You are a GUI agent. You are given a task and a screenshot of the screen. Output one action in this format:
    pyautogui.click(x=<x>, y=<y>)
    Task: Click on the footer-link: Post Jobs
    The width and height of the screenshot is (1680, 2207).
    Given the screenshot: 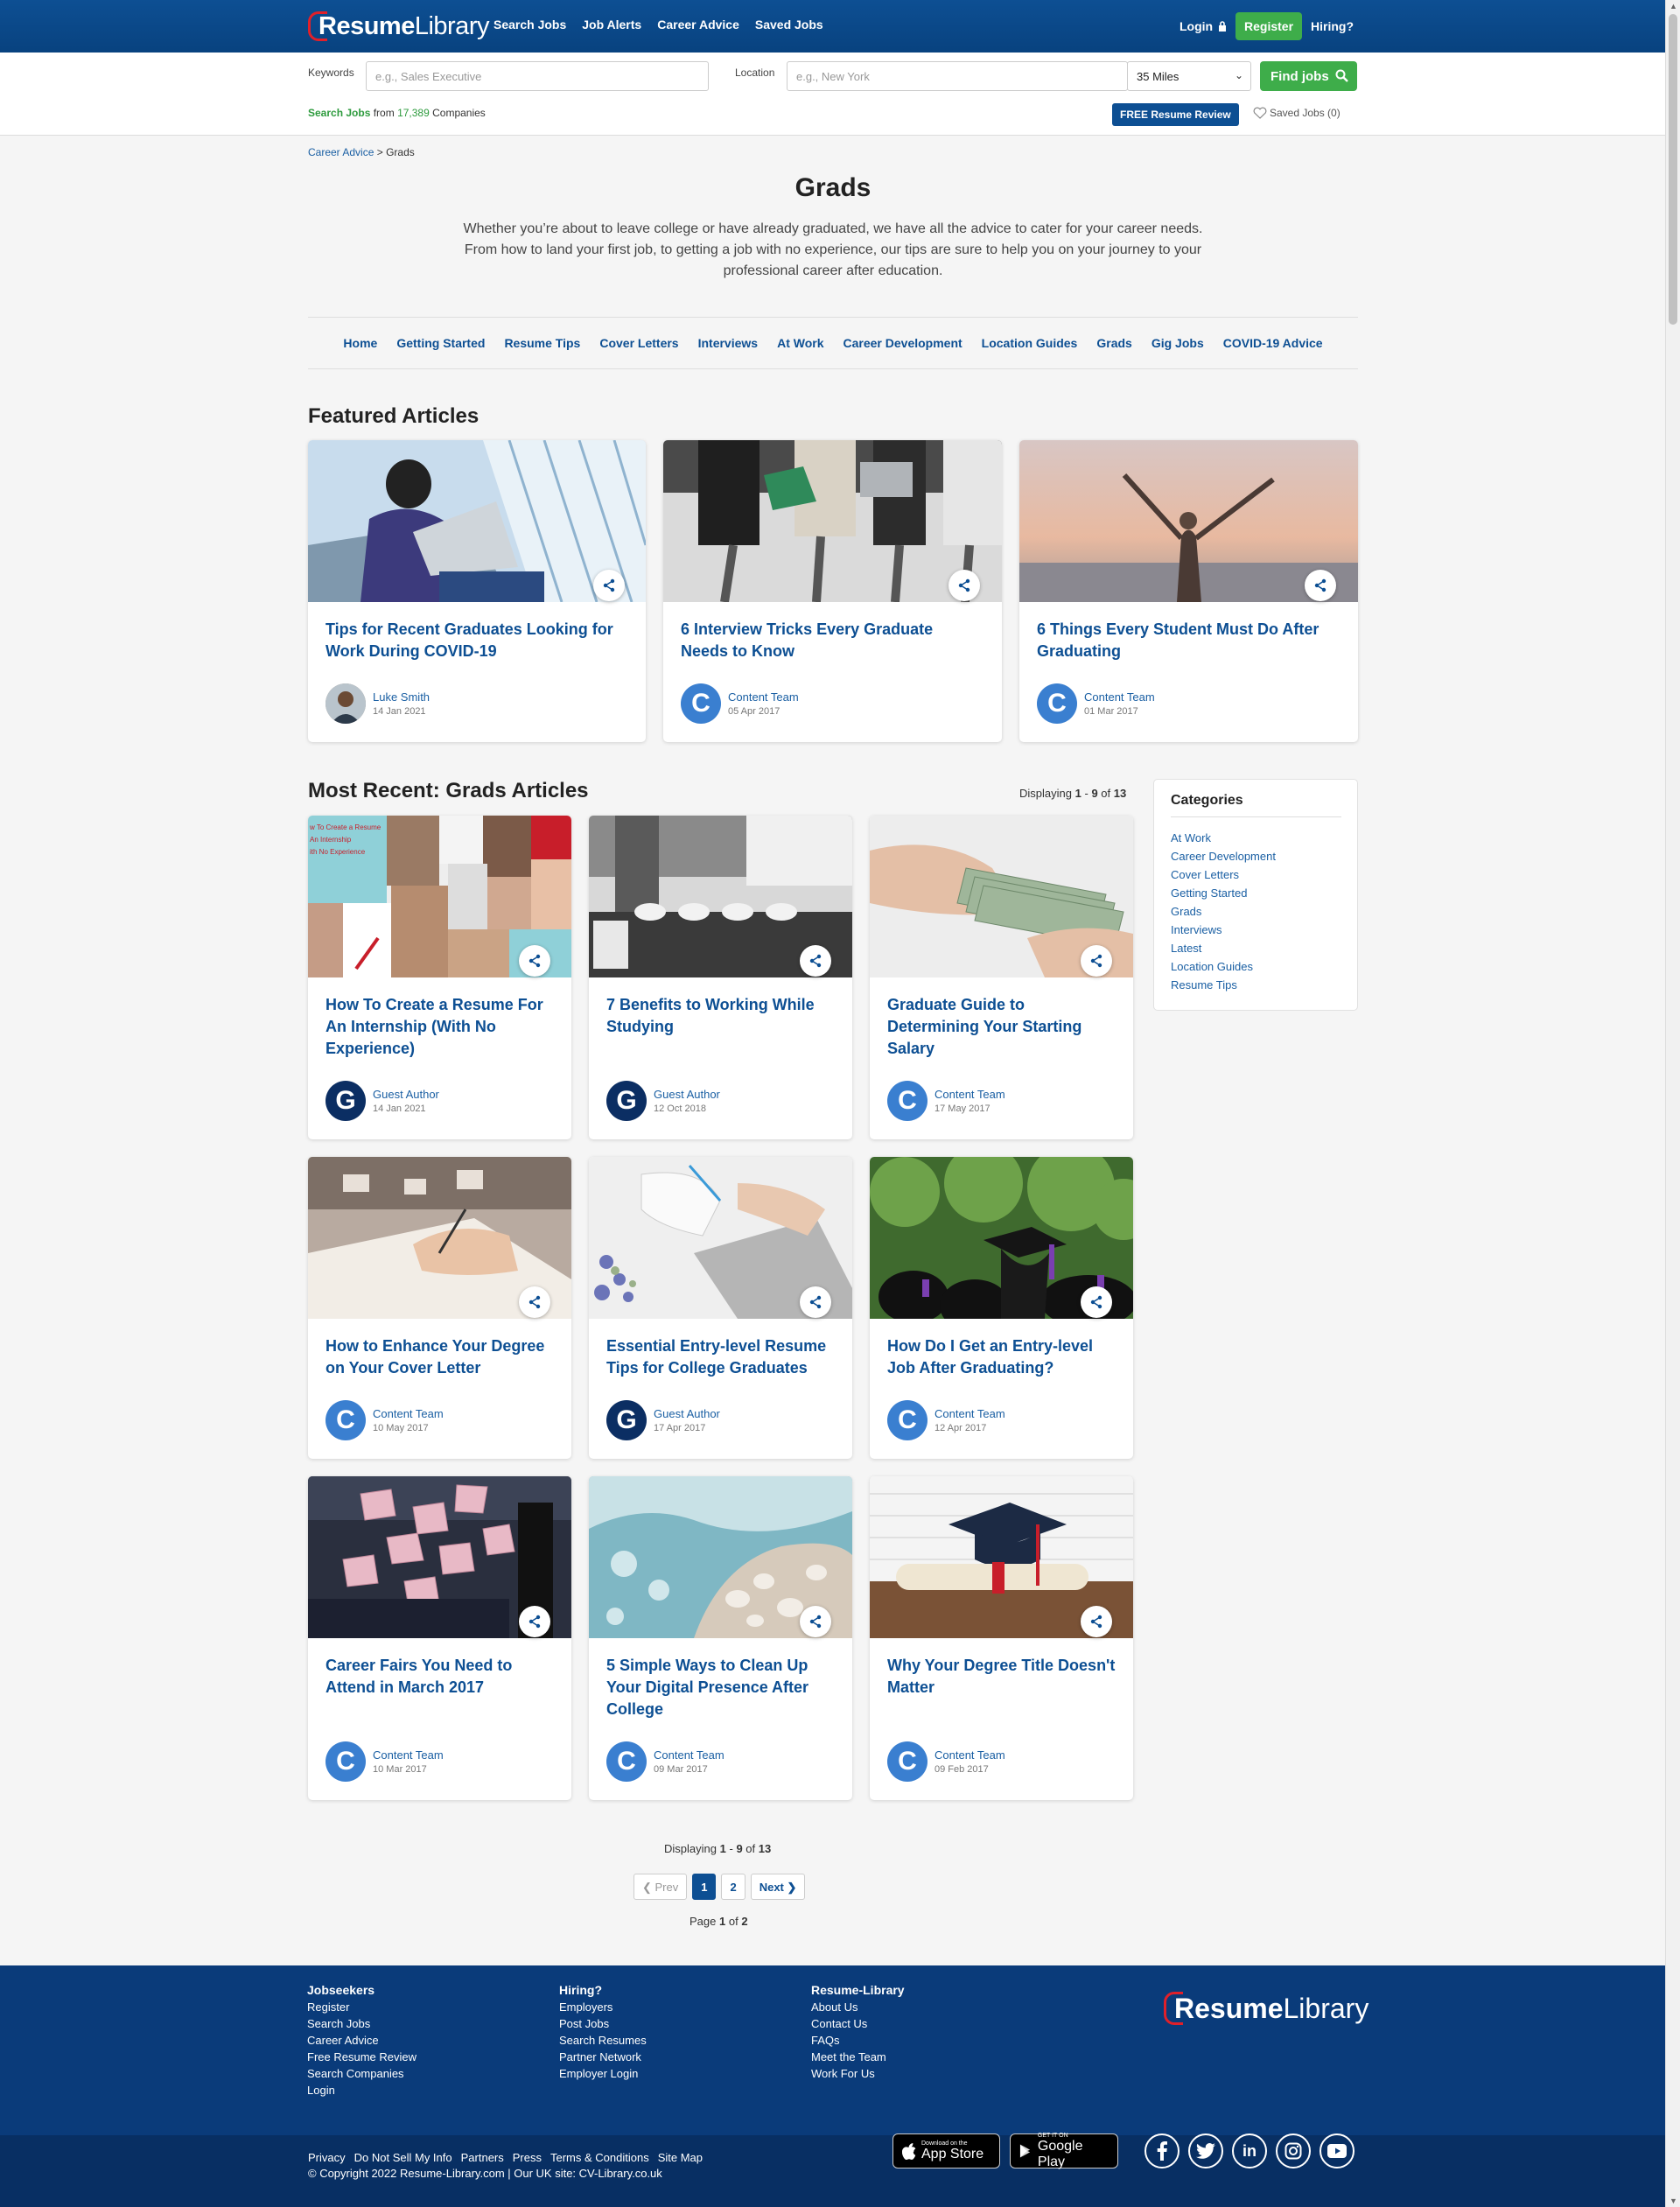 What is the action you would take?
    pyautogui.click(x=603, y=2023)
    